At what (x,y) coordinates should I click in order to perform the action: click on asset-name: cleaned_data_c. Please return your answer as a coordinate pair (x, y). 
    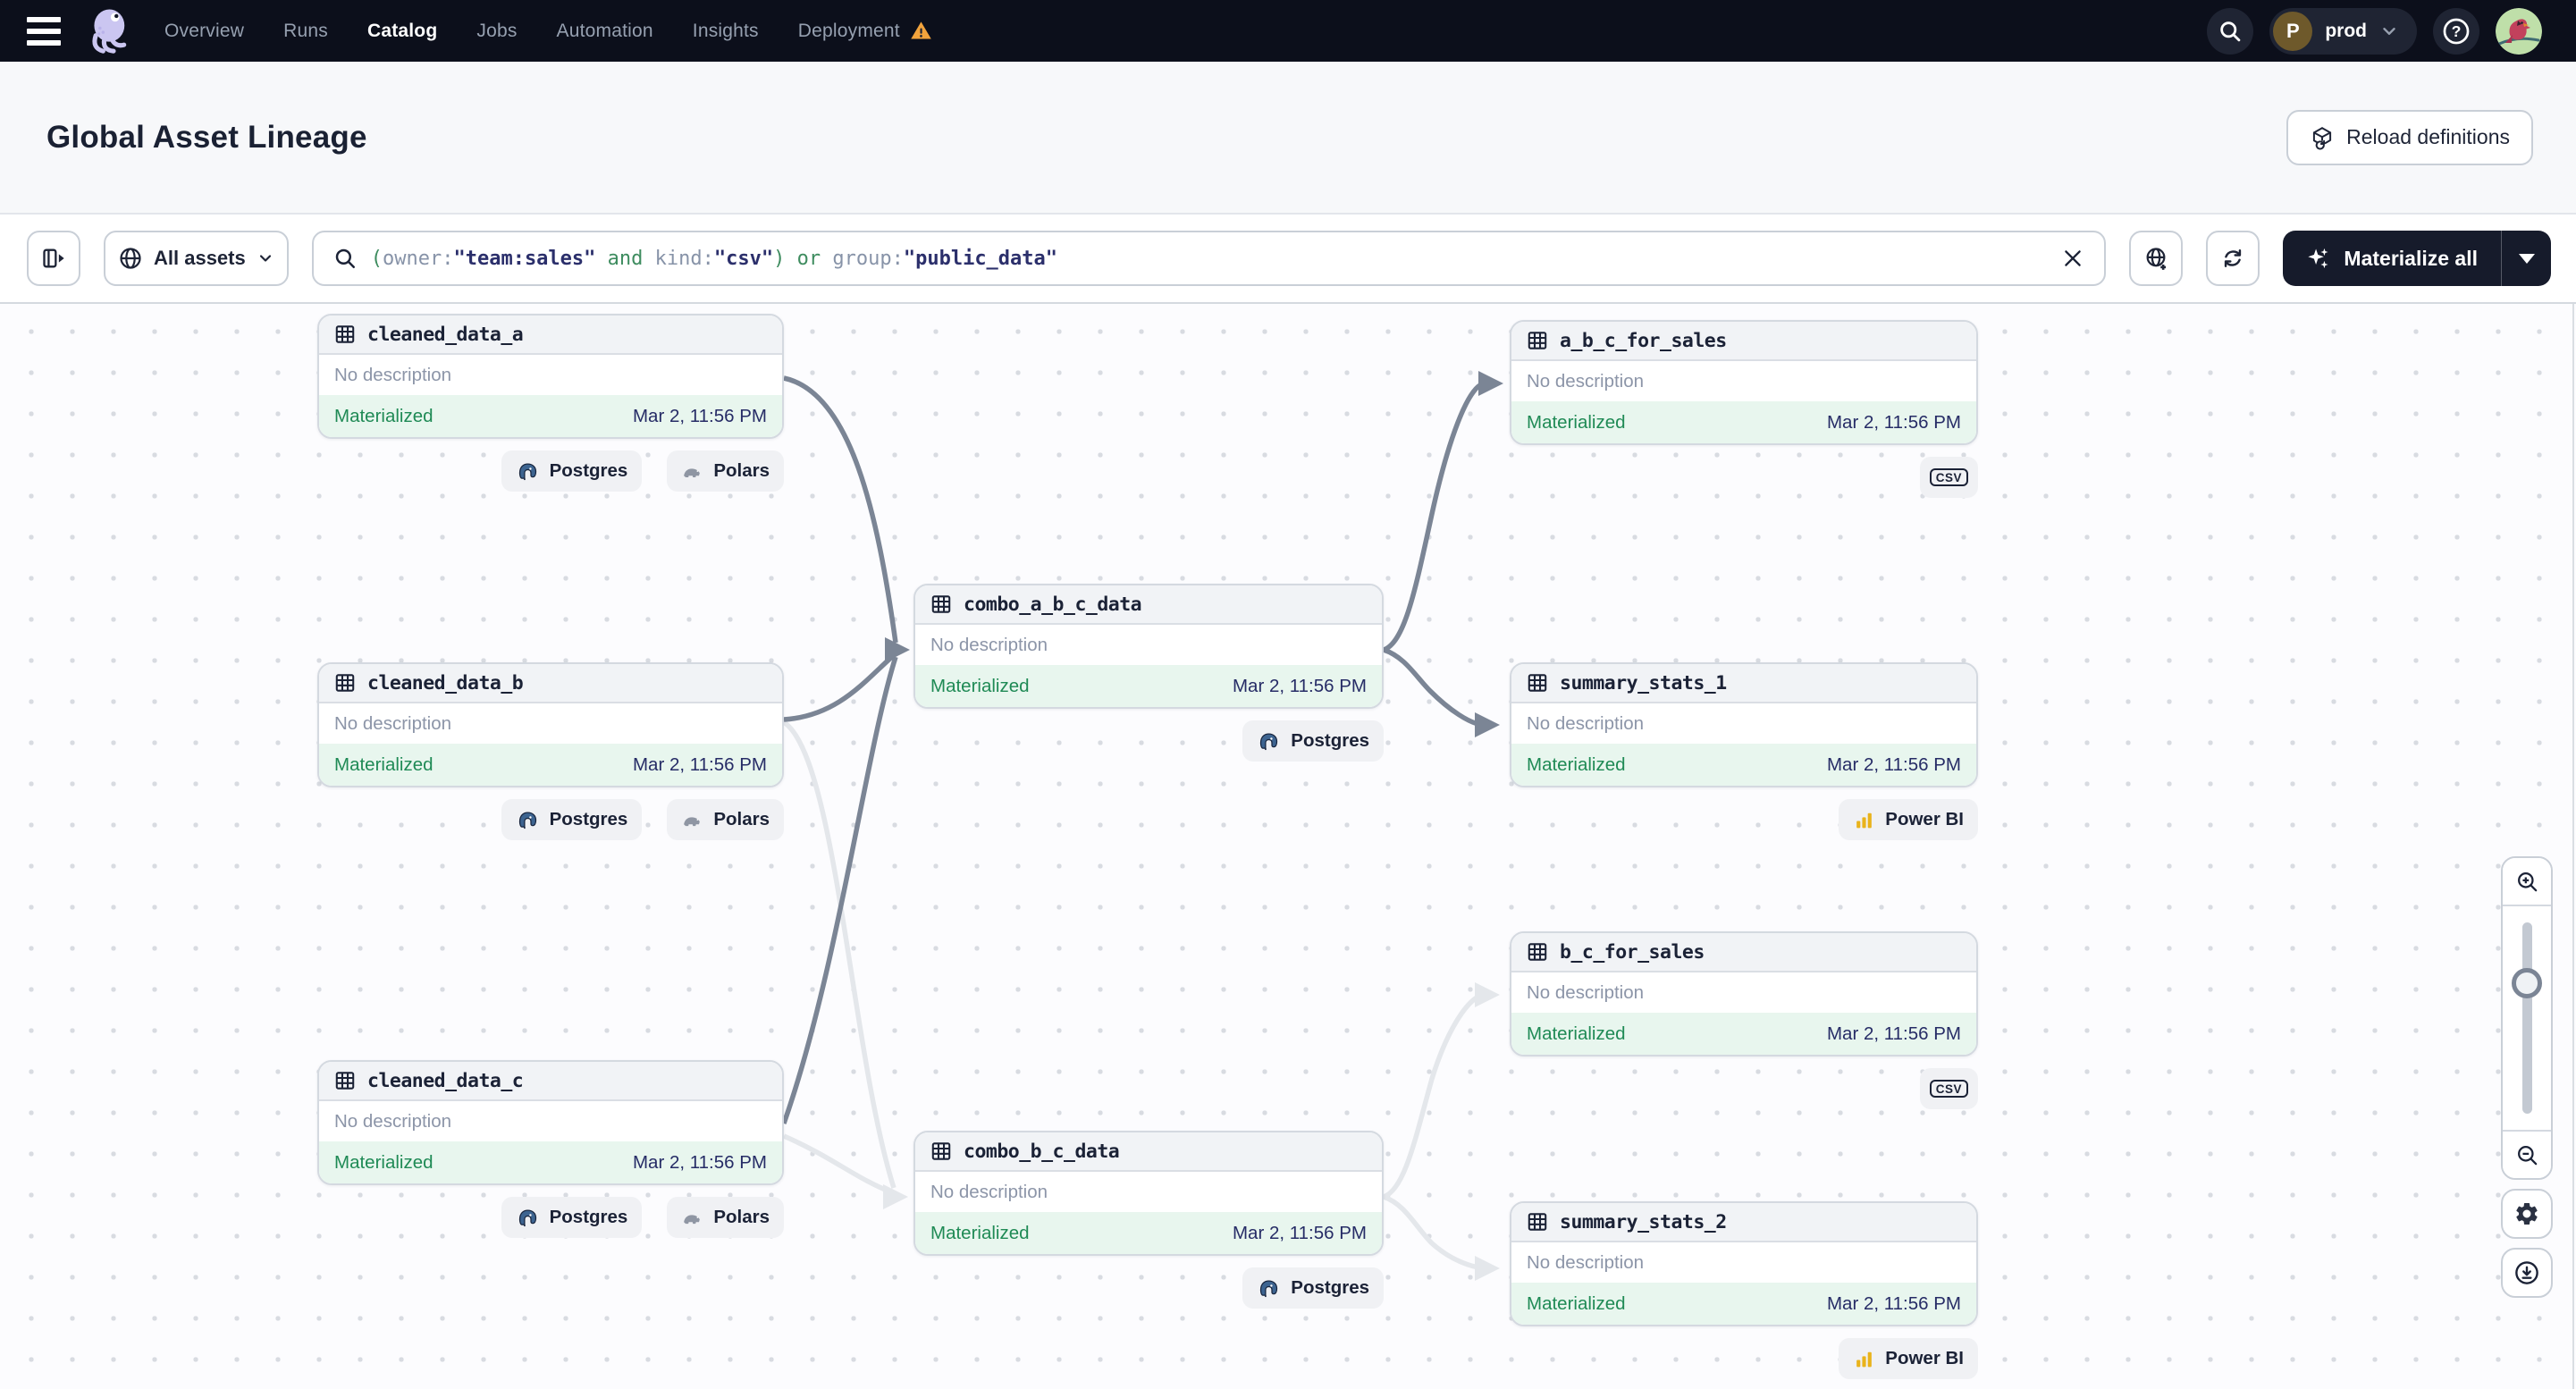
    Looking at the image, I should click on (446, 1080).